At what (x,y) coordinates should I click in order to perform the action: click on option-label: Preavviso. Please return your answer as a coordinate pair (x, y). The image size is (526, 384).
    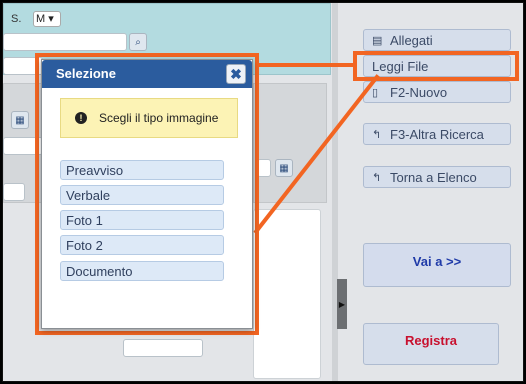
    Looking at the image, I should click on (95, 170).